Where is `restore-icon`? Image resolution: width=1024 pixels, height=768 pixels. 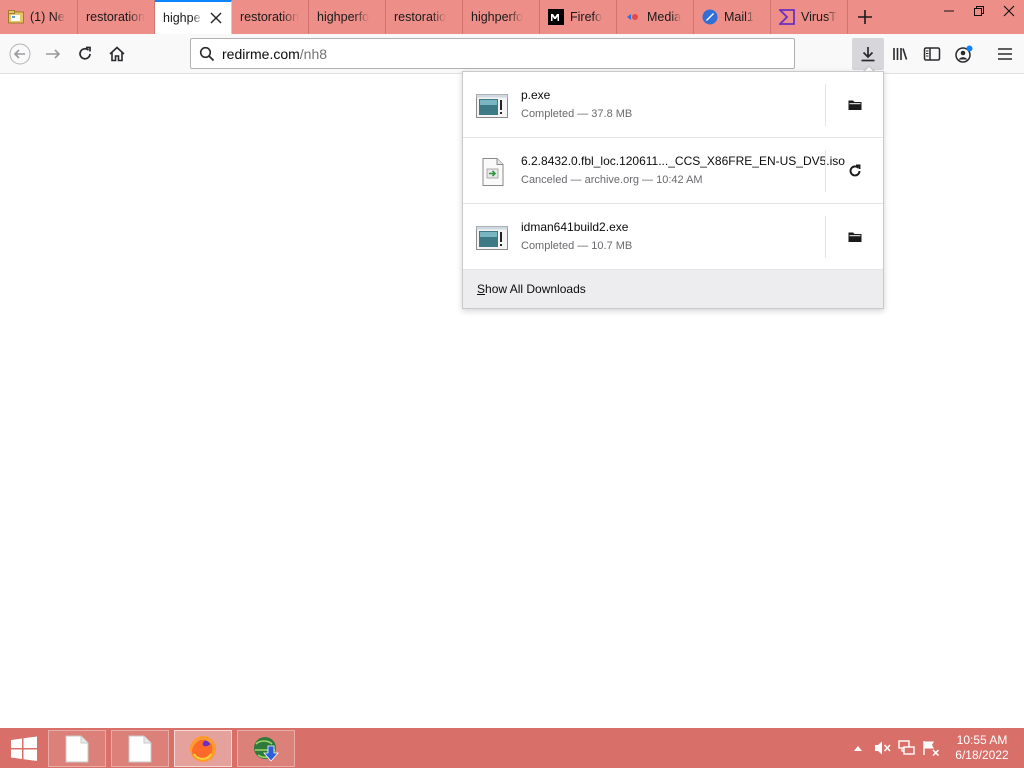 restore-icon is located at coordinates (979, 11).